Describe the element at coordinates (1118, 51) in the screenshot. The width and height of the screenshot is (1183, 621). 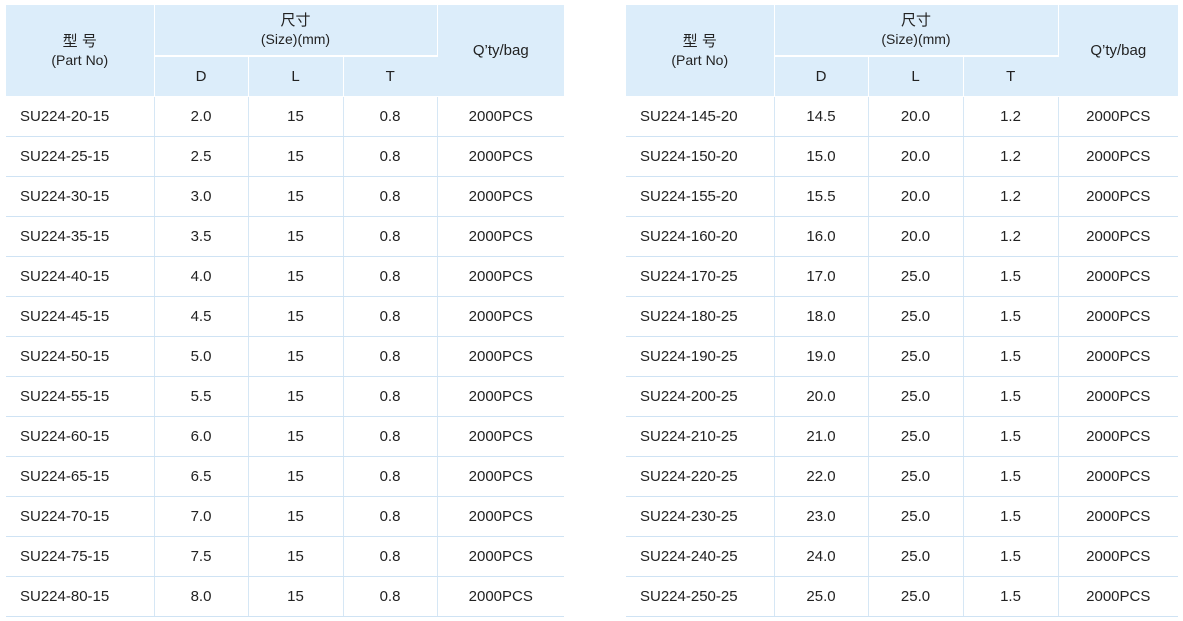
I see `qty-header: Q’ty/bag` at that location.